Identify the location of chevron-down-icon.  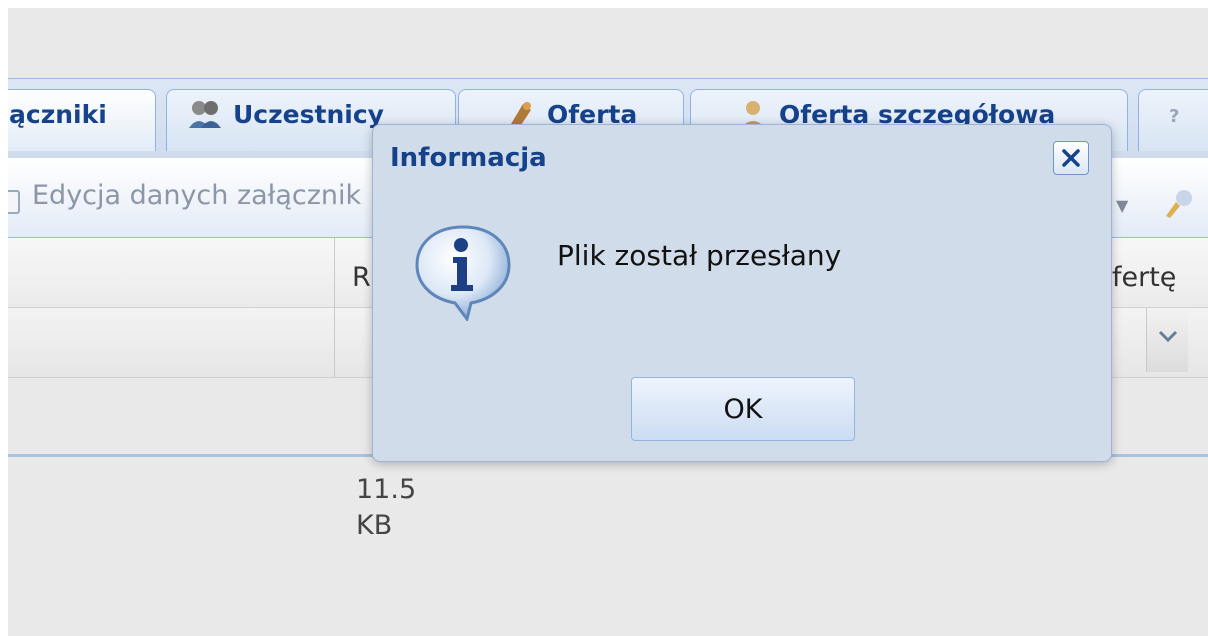
(1168, 336).